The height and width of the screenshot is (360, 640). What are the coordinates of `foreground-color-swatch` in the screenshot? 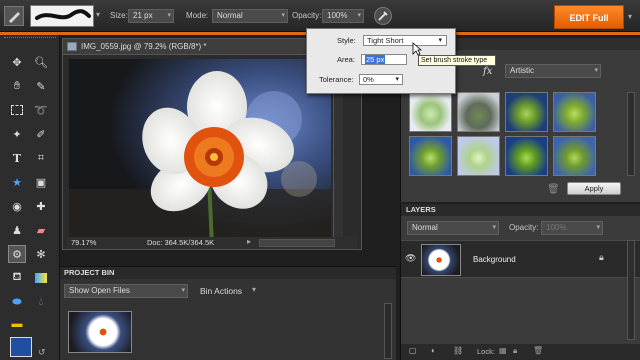 It's located at (21, 347).